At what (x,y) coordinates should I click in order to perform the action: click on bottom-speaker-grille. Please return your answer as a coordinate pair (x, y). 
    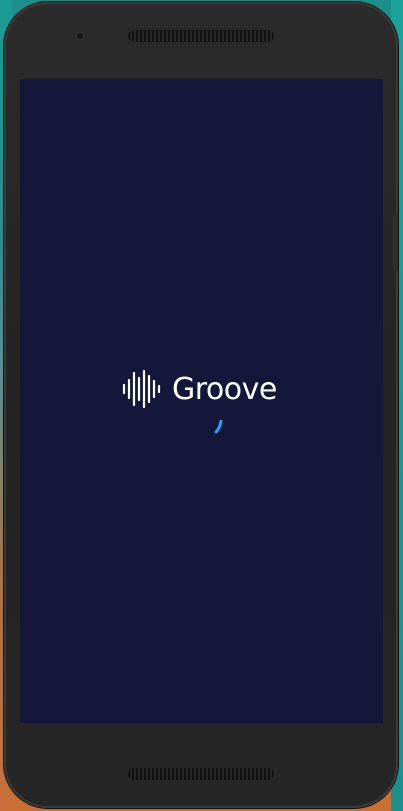
    Looking at the image, I should click on (201, 774).